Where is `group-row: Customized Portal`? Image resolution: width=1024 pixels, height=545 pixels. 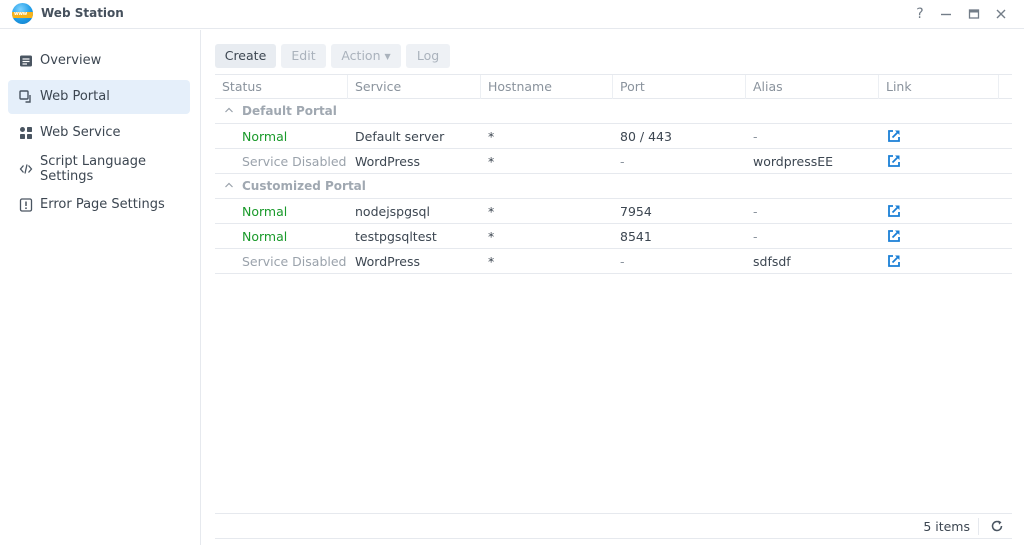 group-row: Customized Portal is located at coordinates (613, 186).